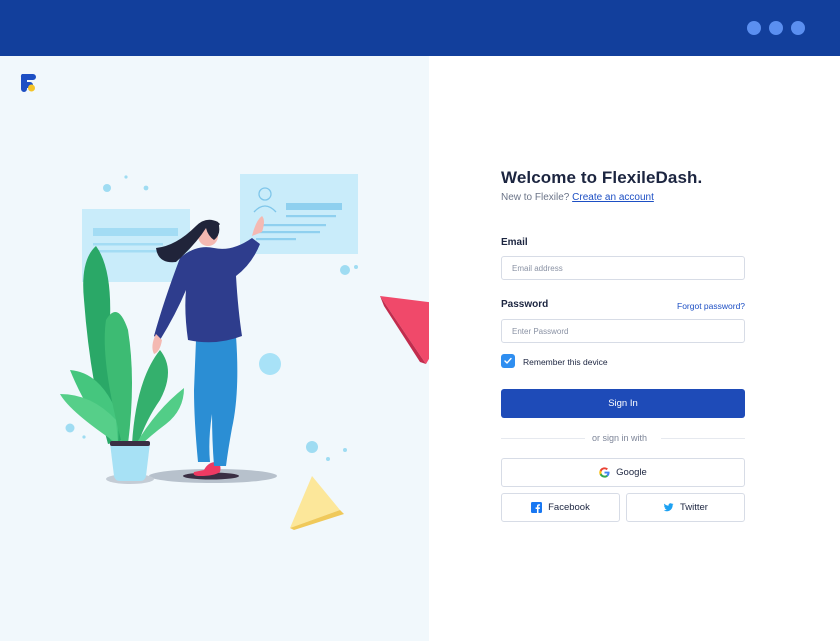 The image size is (840, 641). Describe the element at coordinates (537, 507) in the screenshot. I see `facebook-icon` at that location.